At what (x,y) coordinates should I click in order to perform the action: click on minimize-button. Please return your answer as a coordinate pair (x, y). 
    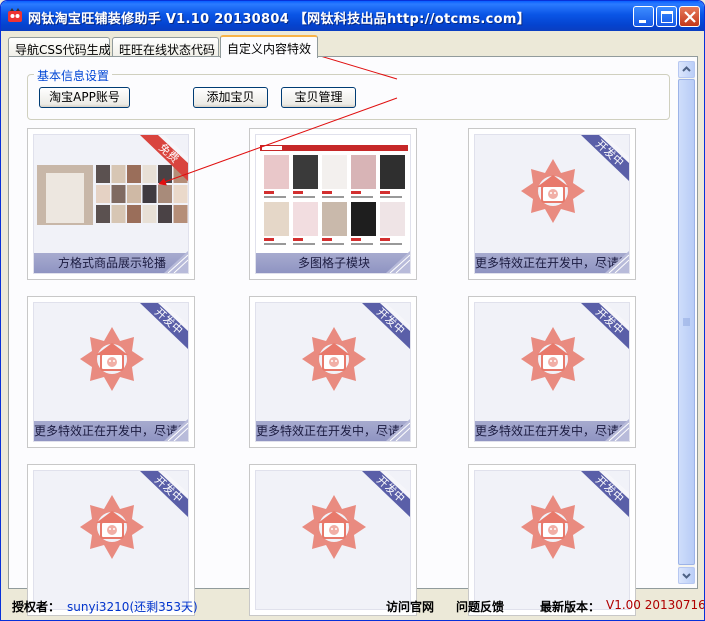
    Looking at the image, I should click on (643, 16).